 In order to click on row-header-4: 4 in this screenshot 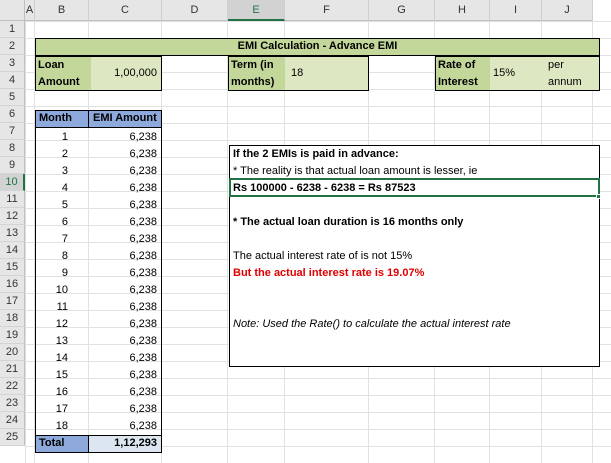, I will do `click(12, 80)`.